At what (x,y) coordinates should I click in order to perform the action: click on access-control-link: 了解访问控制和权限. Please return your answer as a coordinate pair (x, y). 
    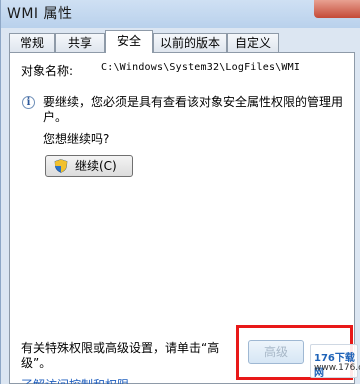
    Looking at the image, I should click on (75, 380).